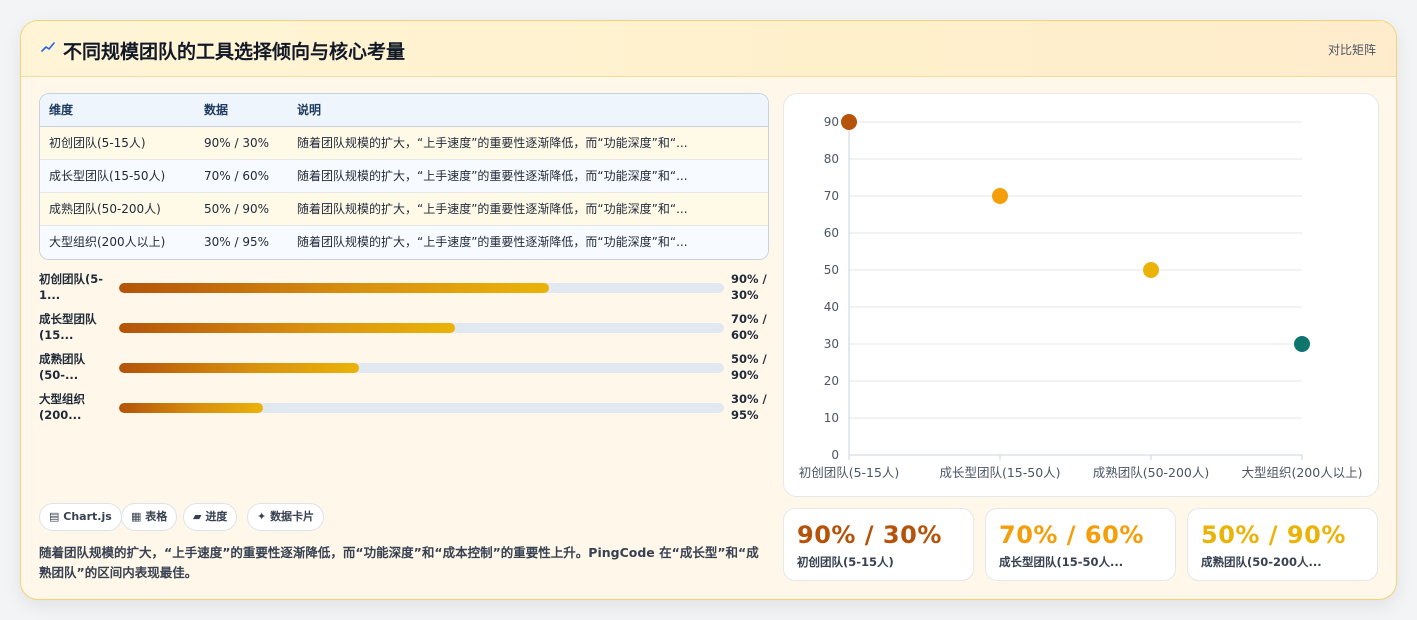 The height and width of the screenshot is (620, 1417). Describe the element at coordinates (749, 407) in the screenshot. I see `progress-value: 30% / 95%` at that location.